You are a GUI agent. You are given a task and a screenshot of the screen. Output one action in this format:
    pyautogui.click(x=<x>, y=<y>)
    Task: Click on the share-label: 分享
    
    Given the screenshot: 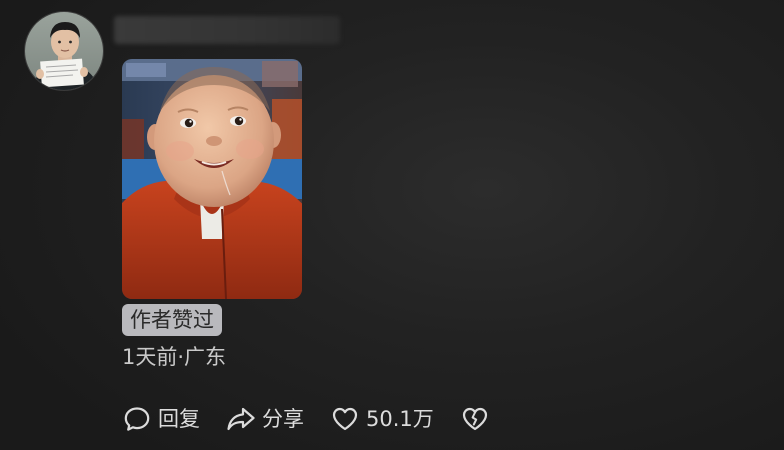 What is the action you would take?
    pyautogui.click(x=283, y=419)
    